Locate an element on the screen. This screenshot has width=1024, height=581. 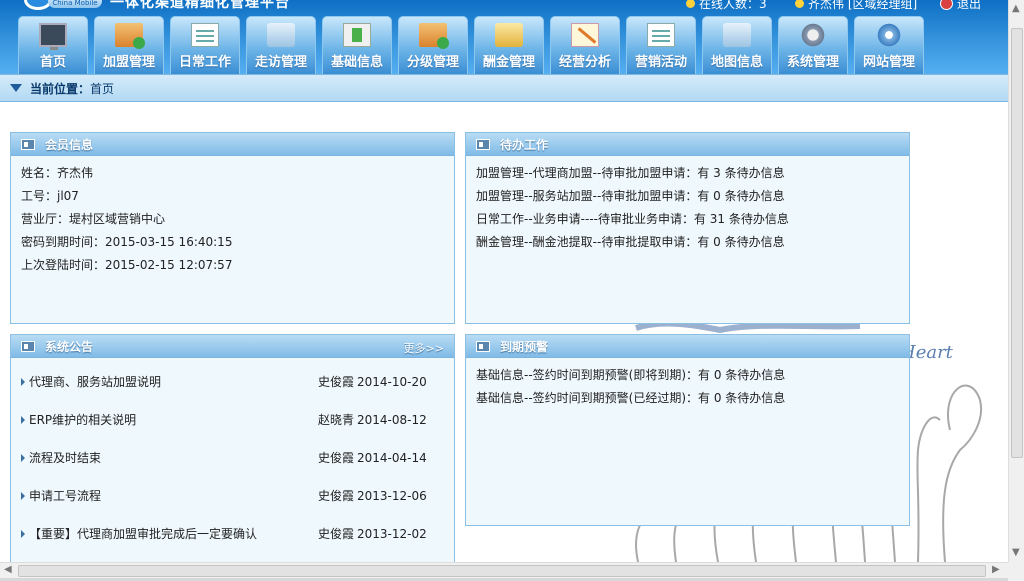
expiry-title: 到期预警 is located at coordinates (524, 346).